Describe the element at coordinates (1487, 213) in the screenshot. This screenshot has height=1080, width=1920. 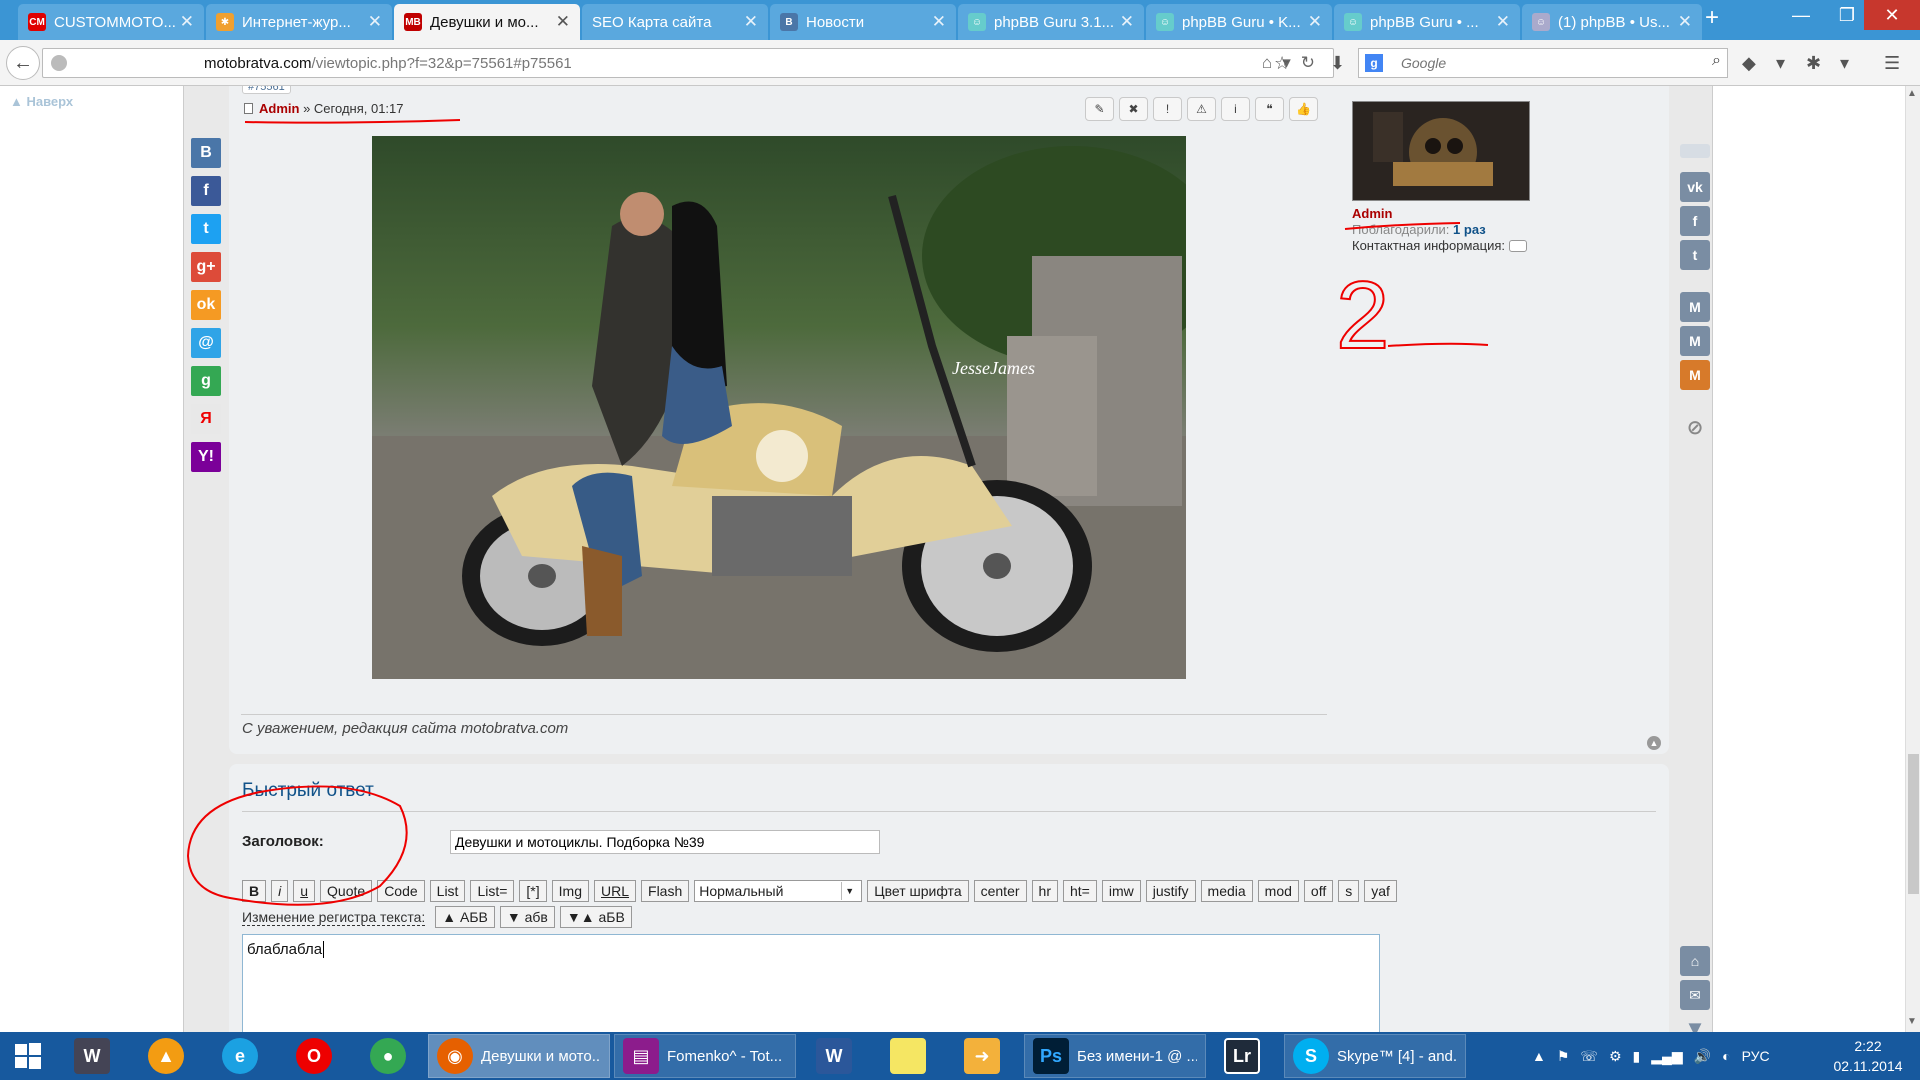
I see `profile-username: Admin` at that location.